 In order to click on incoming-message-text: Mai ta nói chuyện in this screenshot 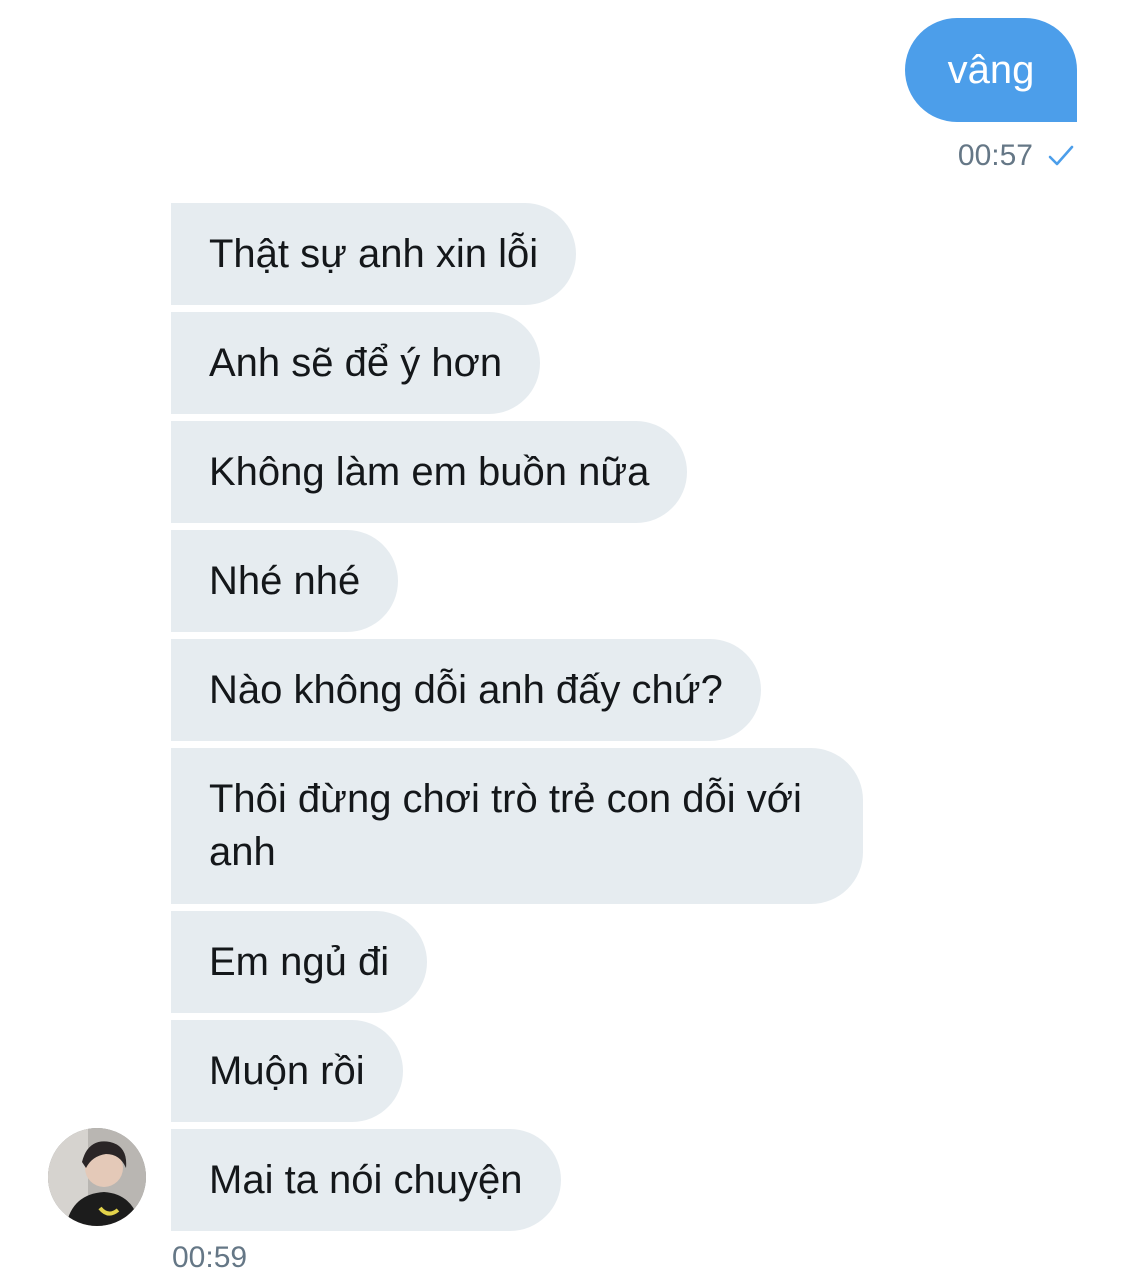, I will do `click(366, 1180)`.